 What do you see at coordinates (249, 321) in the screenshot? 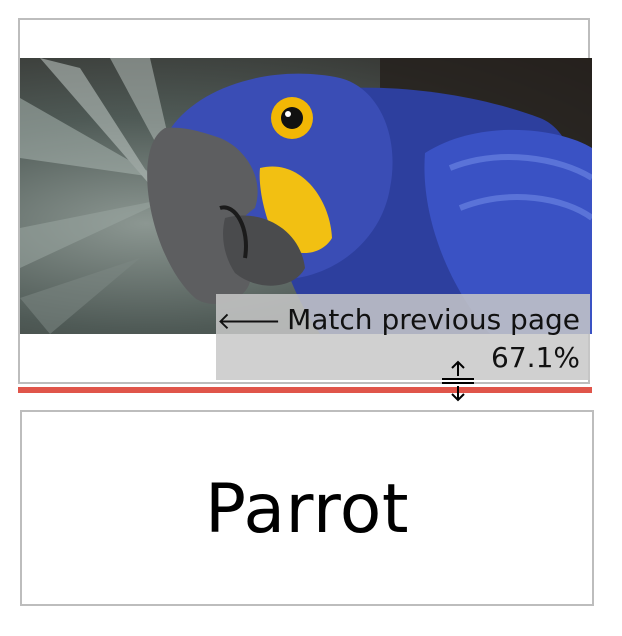
I see `arrow-left-icon: 🡐` at bounding box center [249, 321].